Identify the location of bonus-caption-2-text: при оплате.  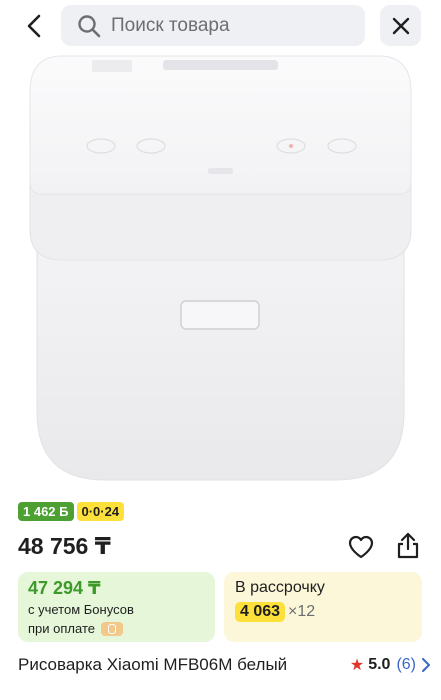
(61, 628).